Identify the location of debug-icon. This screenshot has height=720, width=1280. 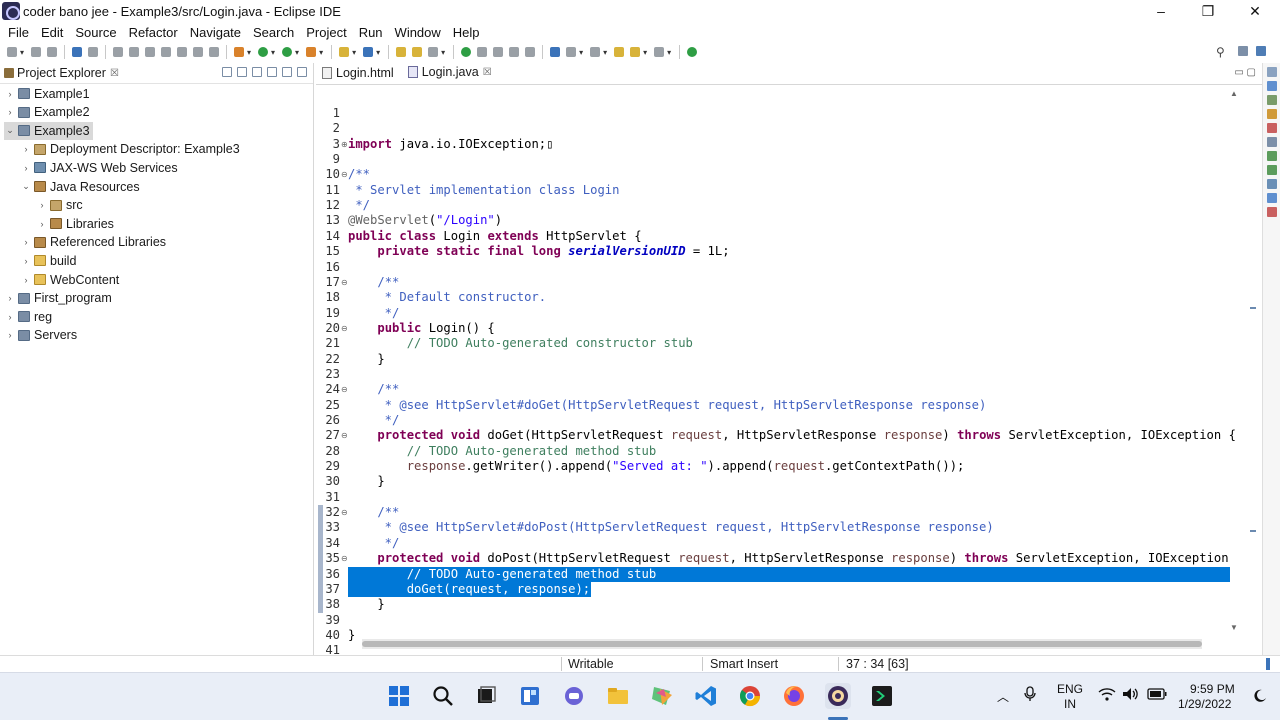
(239, 52).